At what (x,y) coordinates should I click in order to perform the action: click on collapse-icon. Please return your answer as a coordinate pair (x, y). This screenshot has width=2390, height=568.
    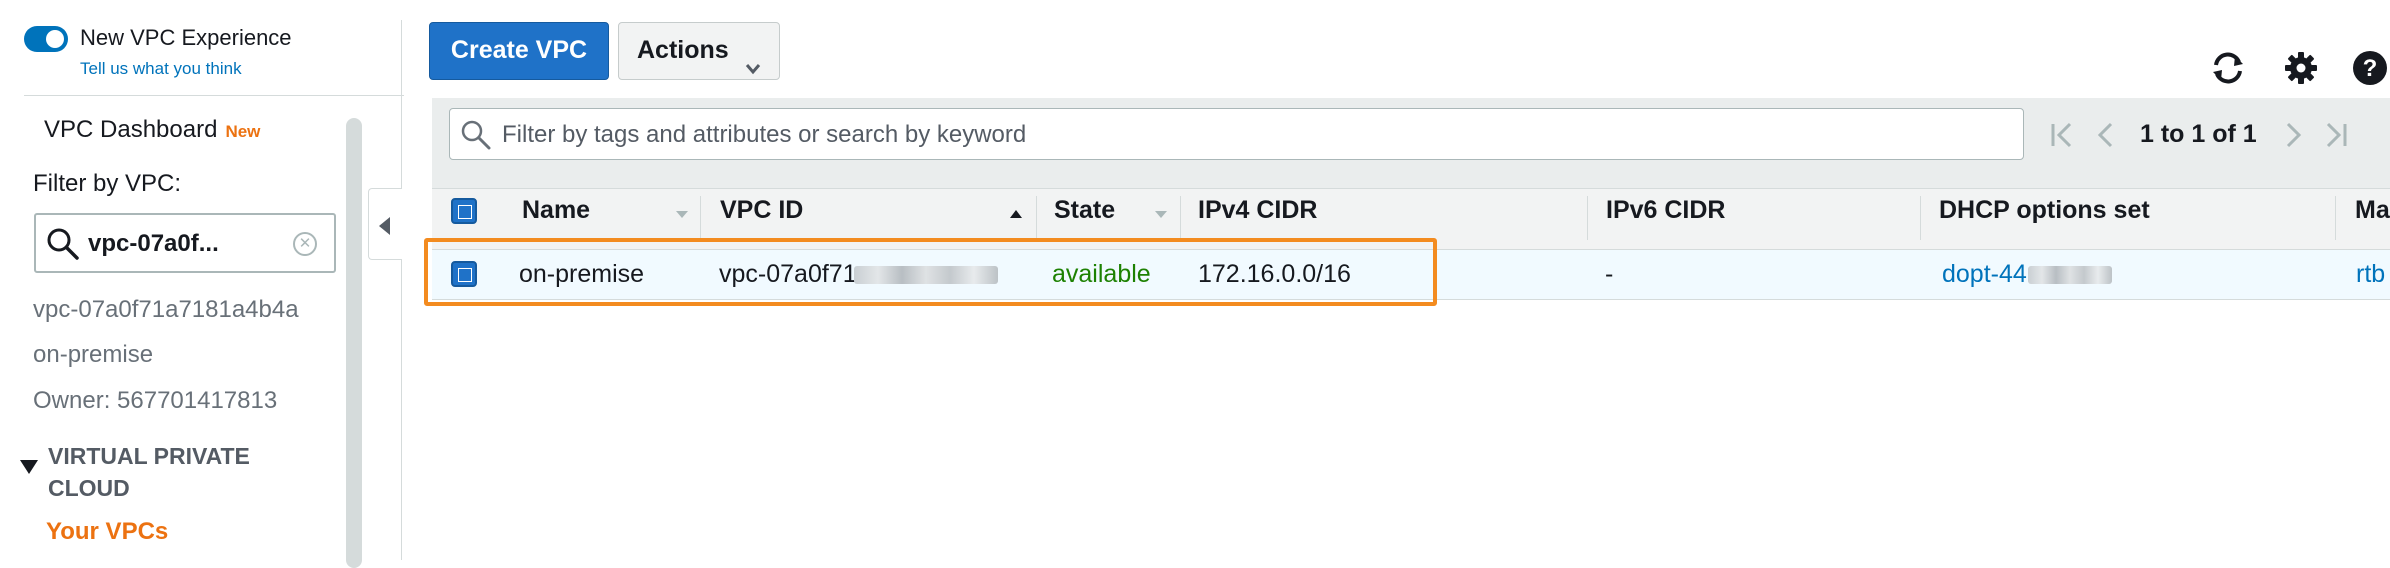
    Looking at the image, I should click on (384, 226).